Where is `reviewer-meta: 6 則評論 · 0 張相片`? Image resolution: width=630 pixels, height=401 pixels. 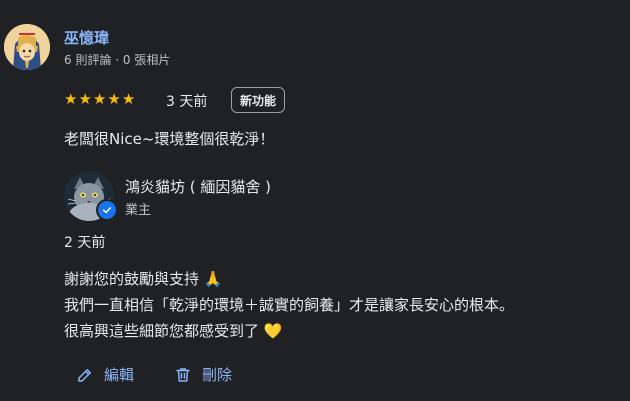
reviewer-meta: 6 則評論 · 0 張相片 is located at coordinates (117, 60).